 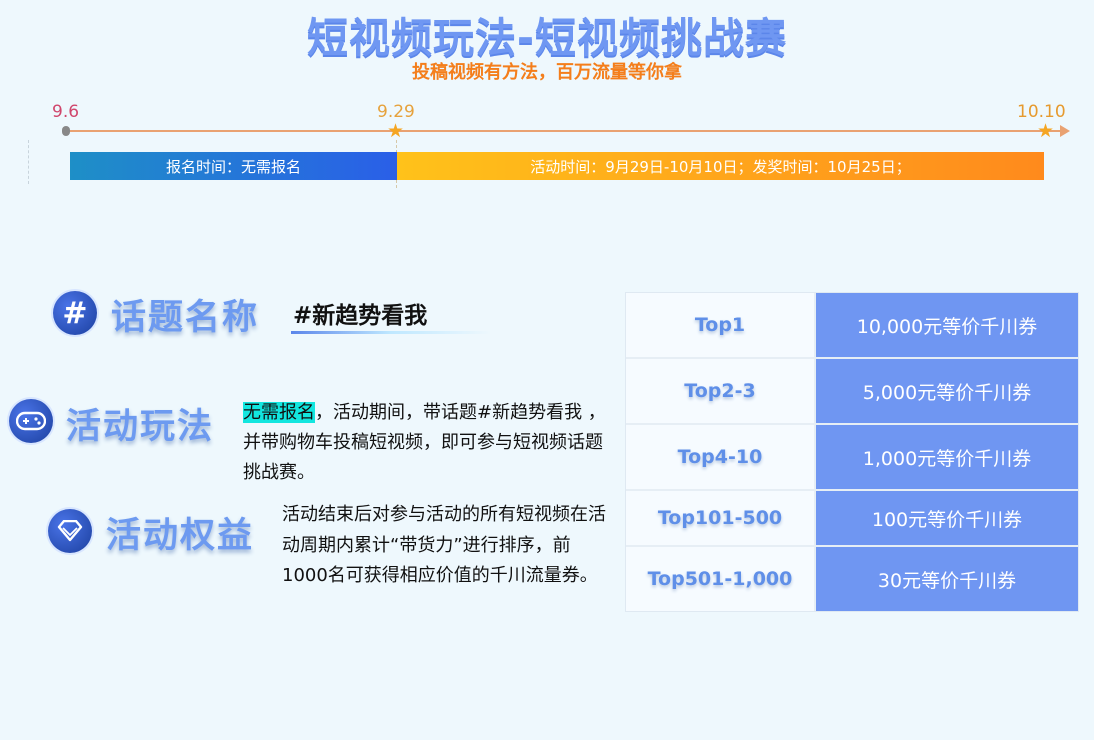 I want to click on table-row: Top4-10 1,000元等价千川券, so click(x=852, y=458).